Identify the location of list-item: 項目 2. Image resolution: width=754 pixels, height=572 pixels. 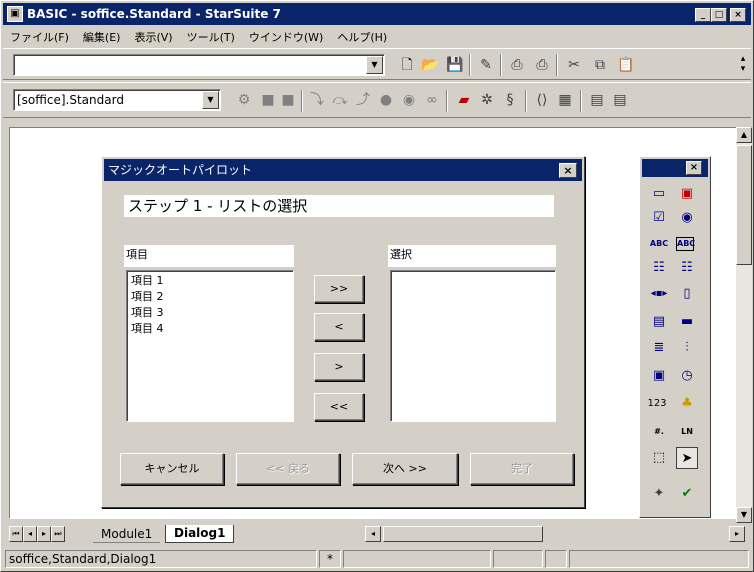
(210, 297).